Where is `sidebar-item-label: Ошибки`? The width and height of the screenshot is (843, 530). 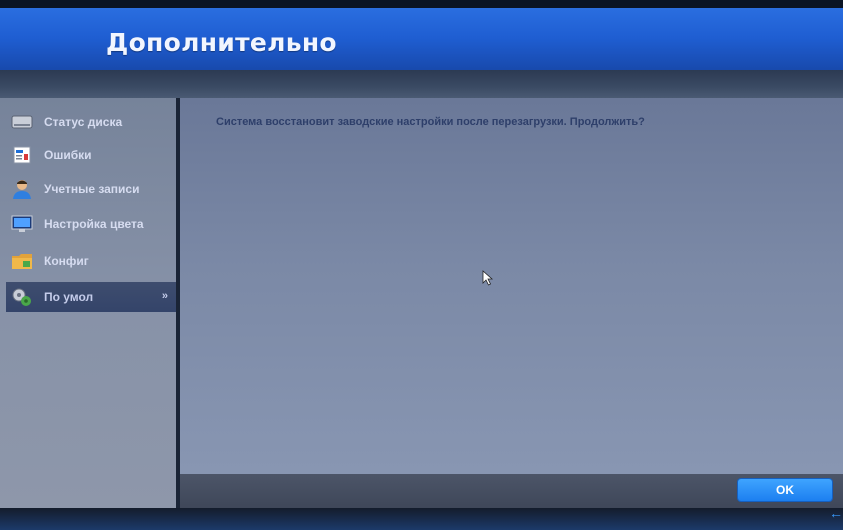 sidebar-item-label: Ошибки is located at coordinates (68, 155).